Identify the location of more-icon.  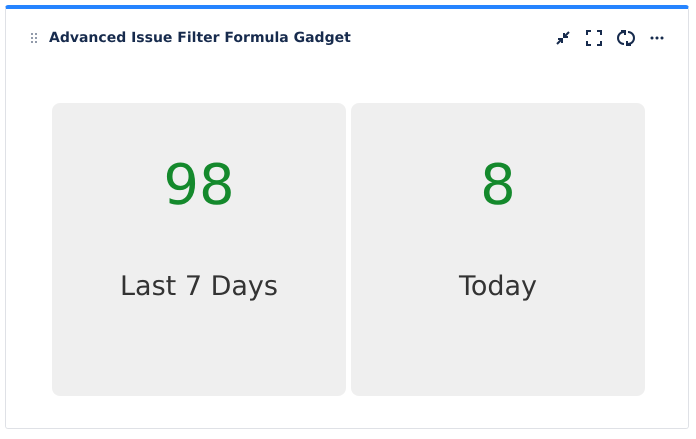
(657, 38).